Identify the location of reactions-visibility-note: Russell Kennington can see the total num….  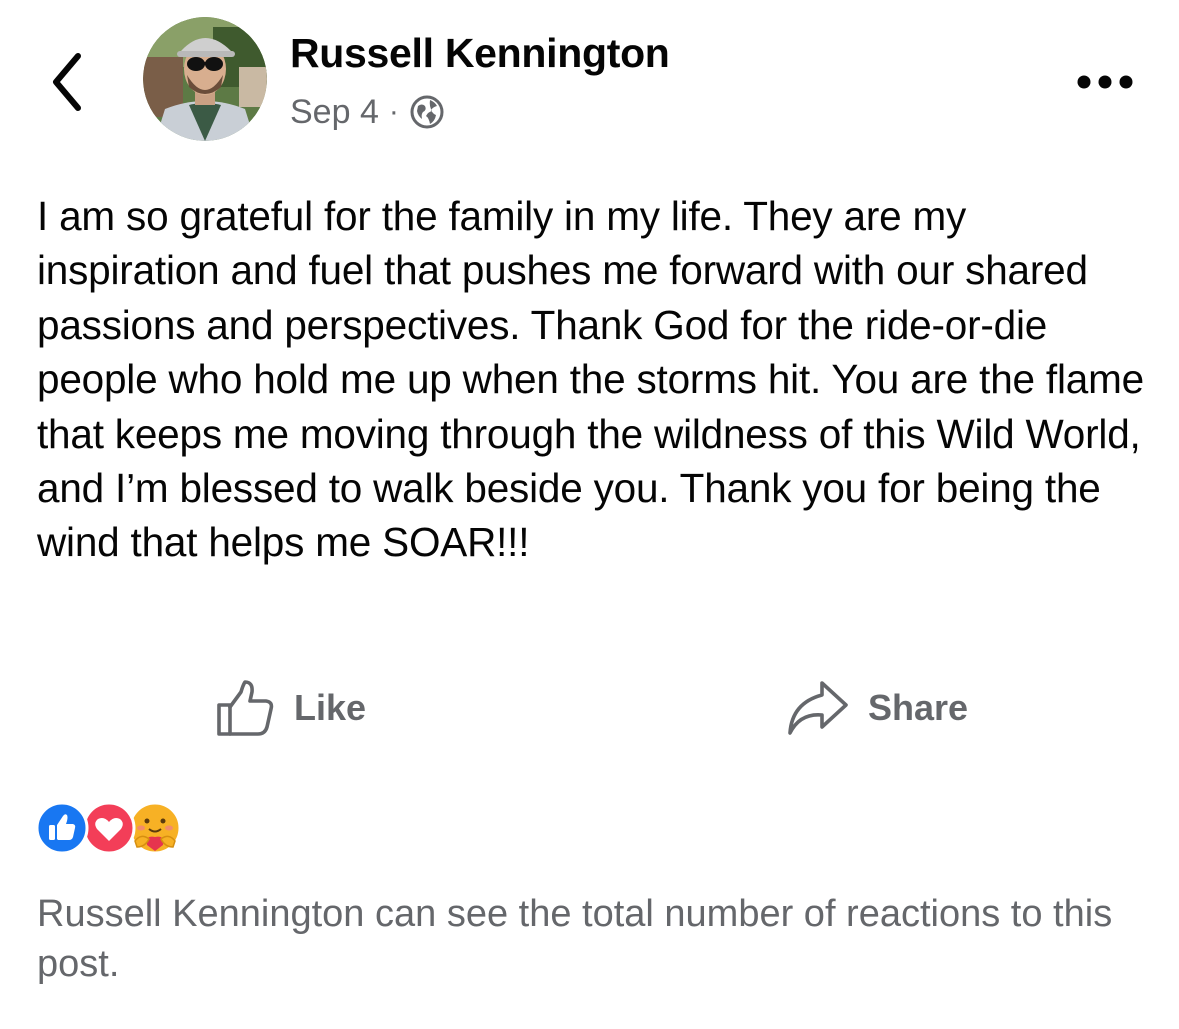
(575, 939).